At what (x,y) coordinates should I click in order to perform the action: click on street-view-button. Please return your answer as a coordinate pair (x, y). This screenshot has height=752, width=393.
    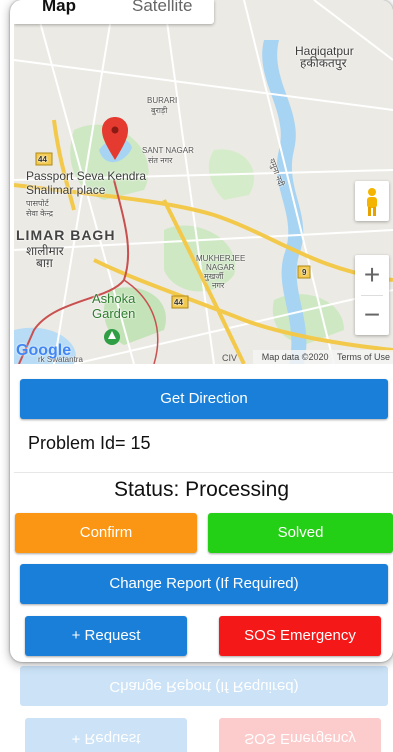
    Looking at the image, I should click on (372, 201).